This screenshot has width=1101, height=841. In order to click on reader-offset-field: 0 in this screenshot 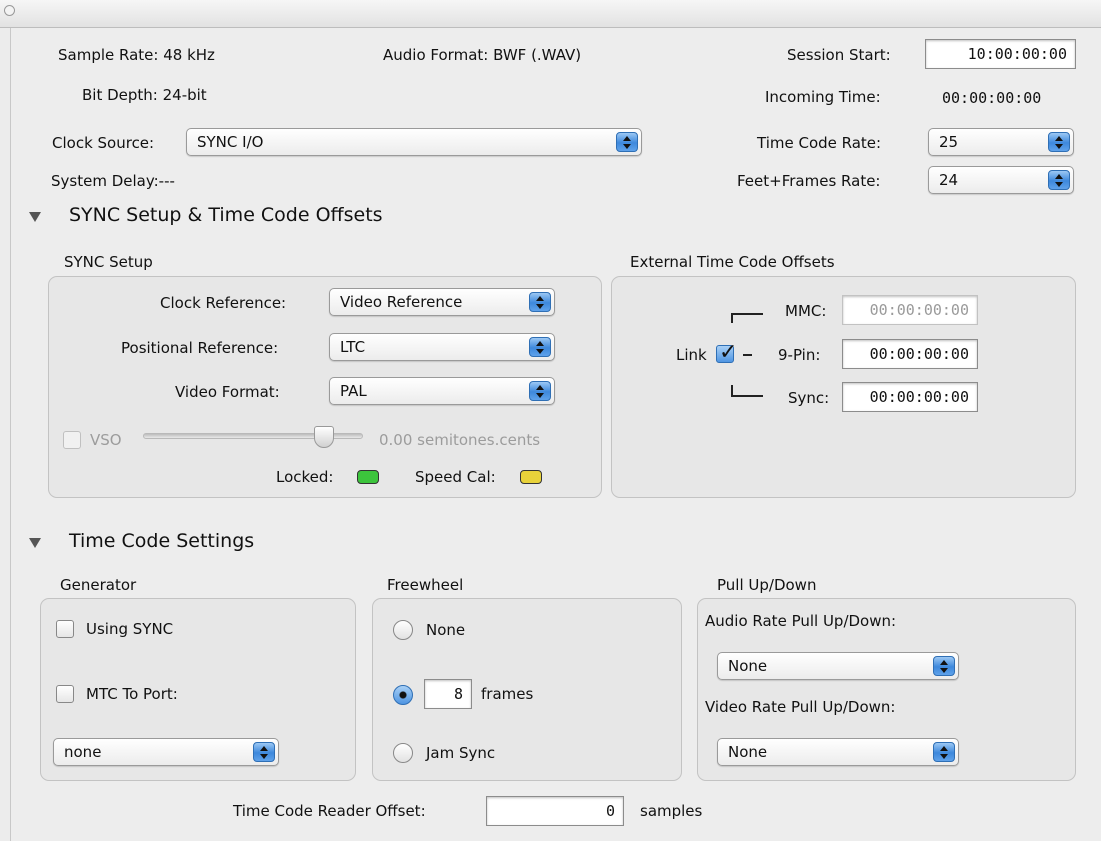, I will do `click(555, 811)`.